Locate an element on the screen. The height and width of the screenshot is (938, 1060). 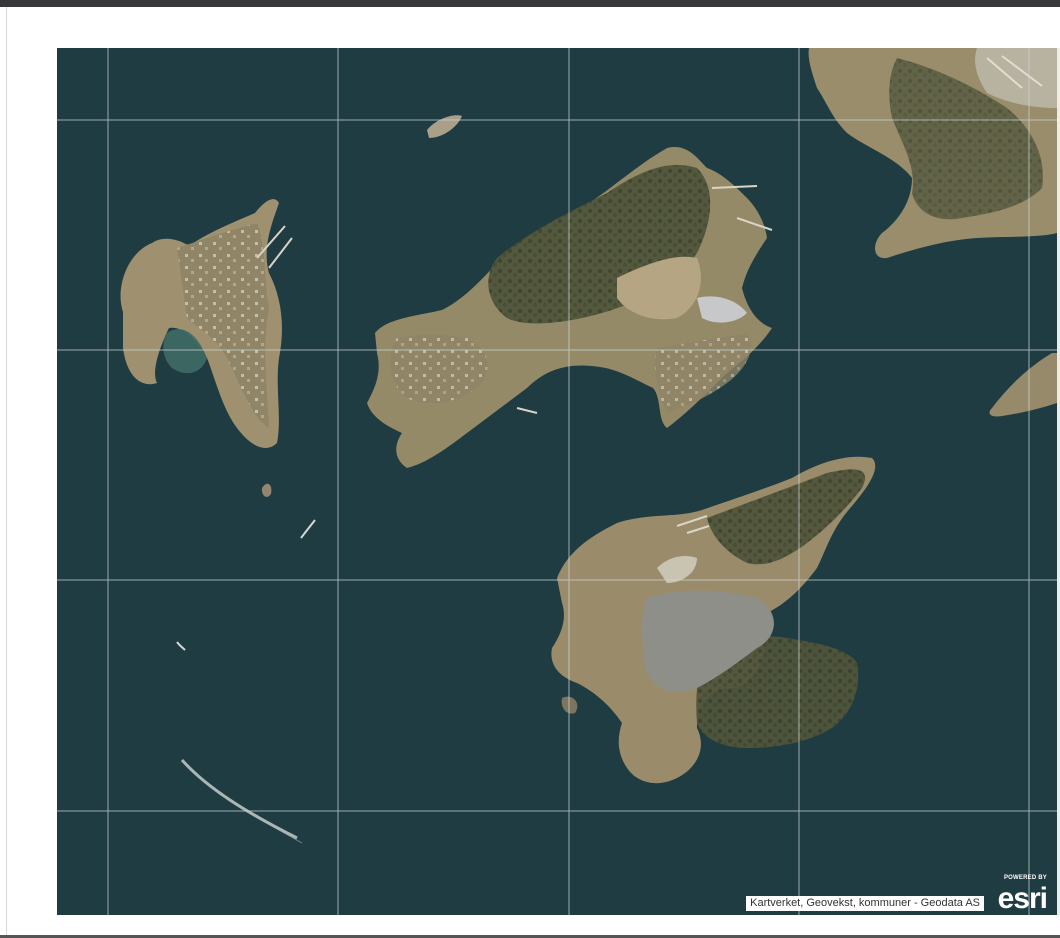
top-toolbar-strip is located at coordinates (530, 3).